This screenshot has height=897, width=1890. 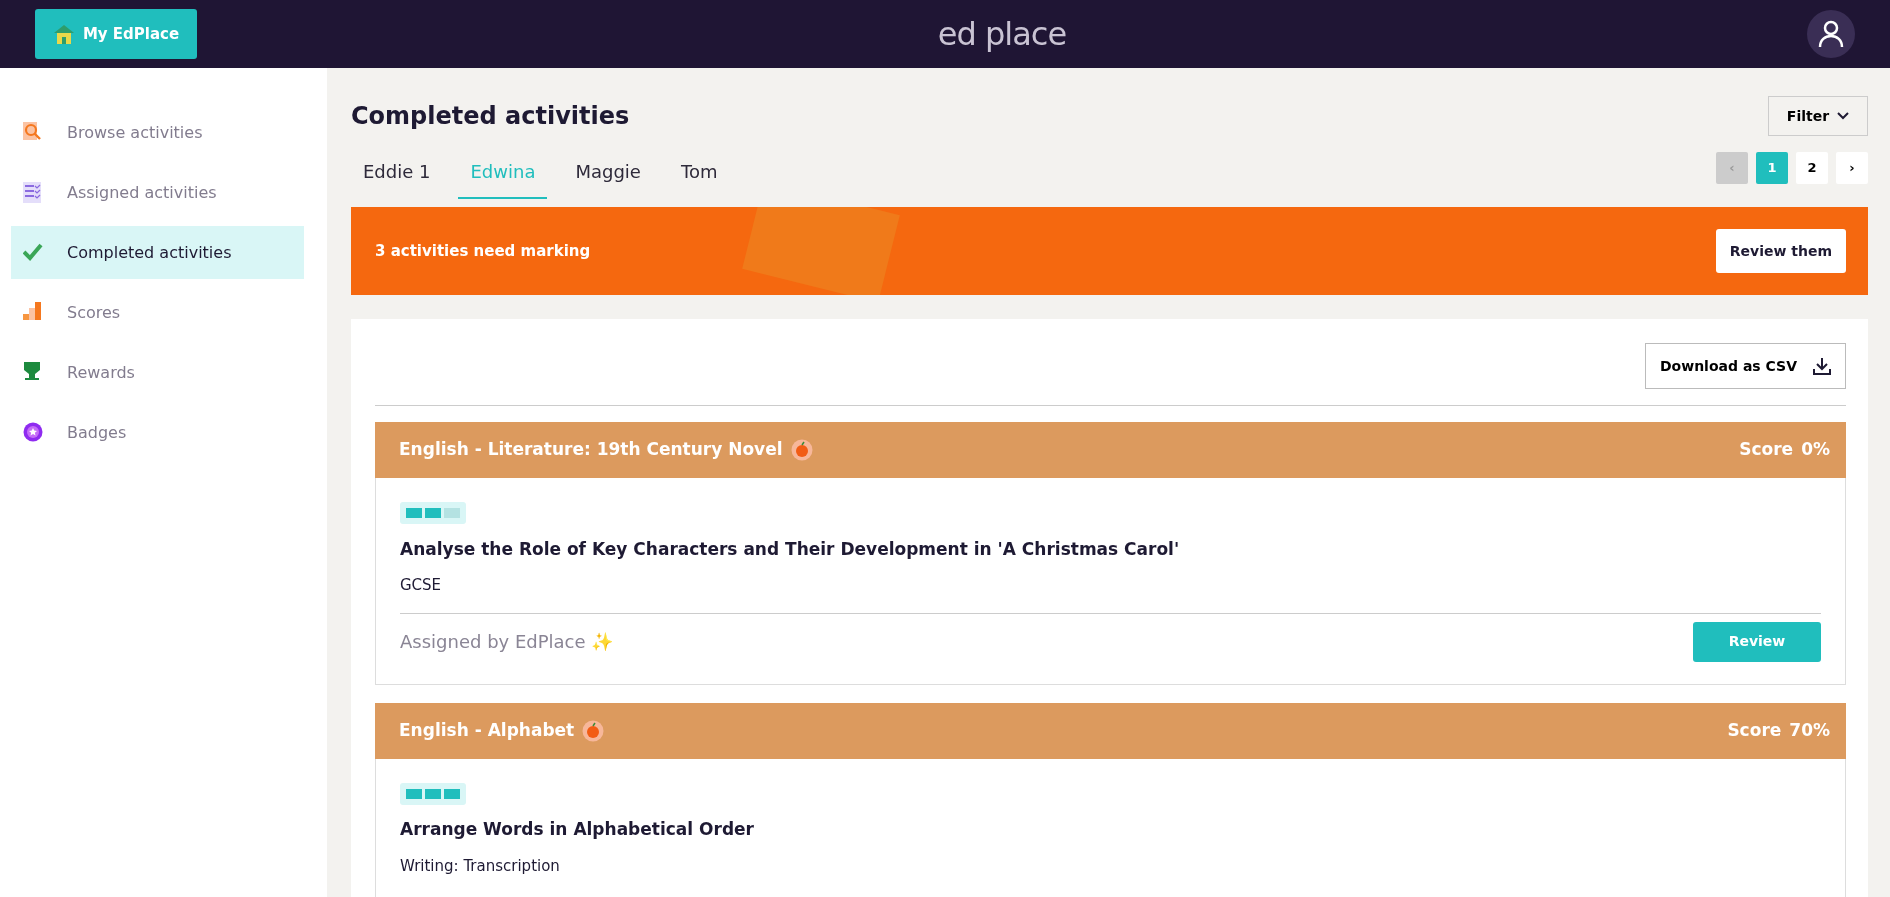 What do you see at coordinates (1002, 34) in the screenshot?
I see `logo: ed place` at bounding box center [1002, 34].